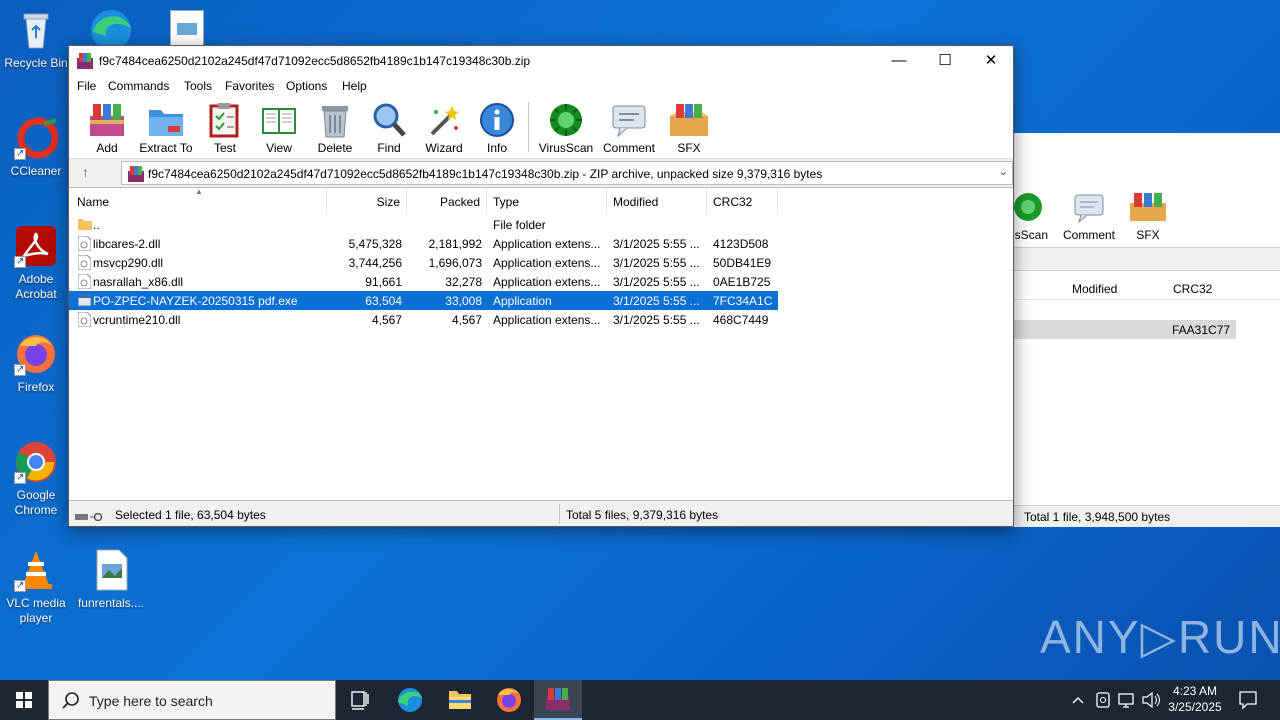  Describe the element at coordinates (36, 171) in the screenshot. I see `desktop-icon-label: CCleaner` at that location.